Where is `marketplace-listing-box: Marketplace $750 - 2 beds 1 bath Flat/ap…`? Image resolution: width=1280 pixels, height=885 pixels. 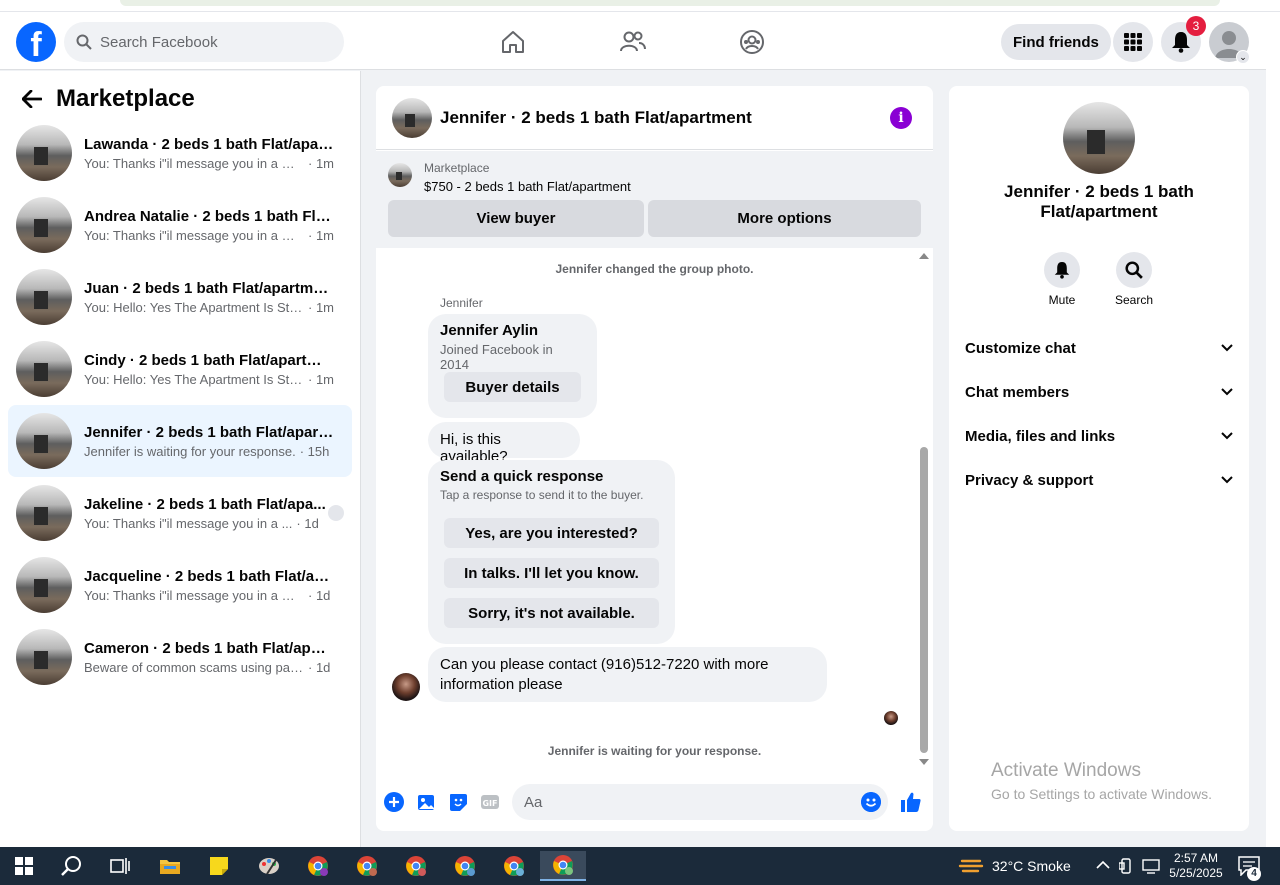
marketplace-listing-box: Marketplace $750 - 2 beds 1 bath Flat/ap… is located at coordinates (654, 199).